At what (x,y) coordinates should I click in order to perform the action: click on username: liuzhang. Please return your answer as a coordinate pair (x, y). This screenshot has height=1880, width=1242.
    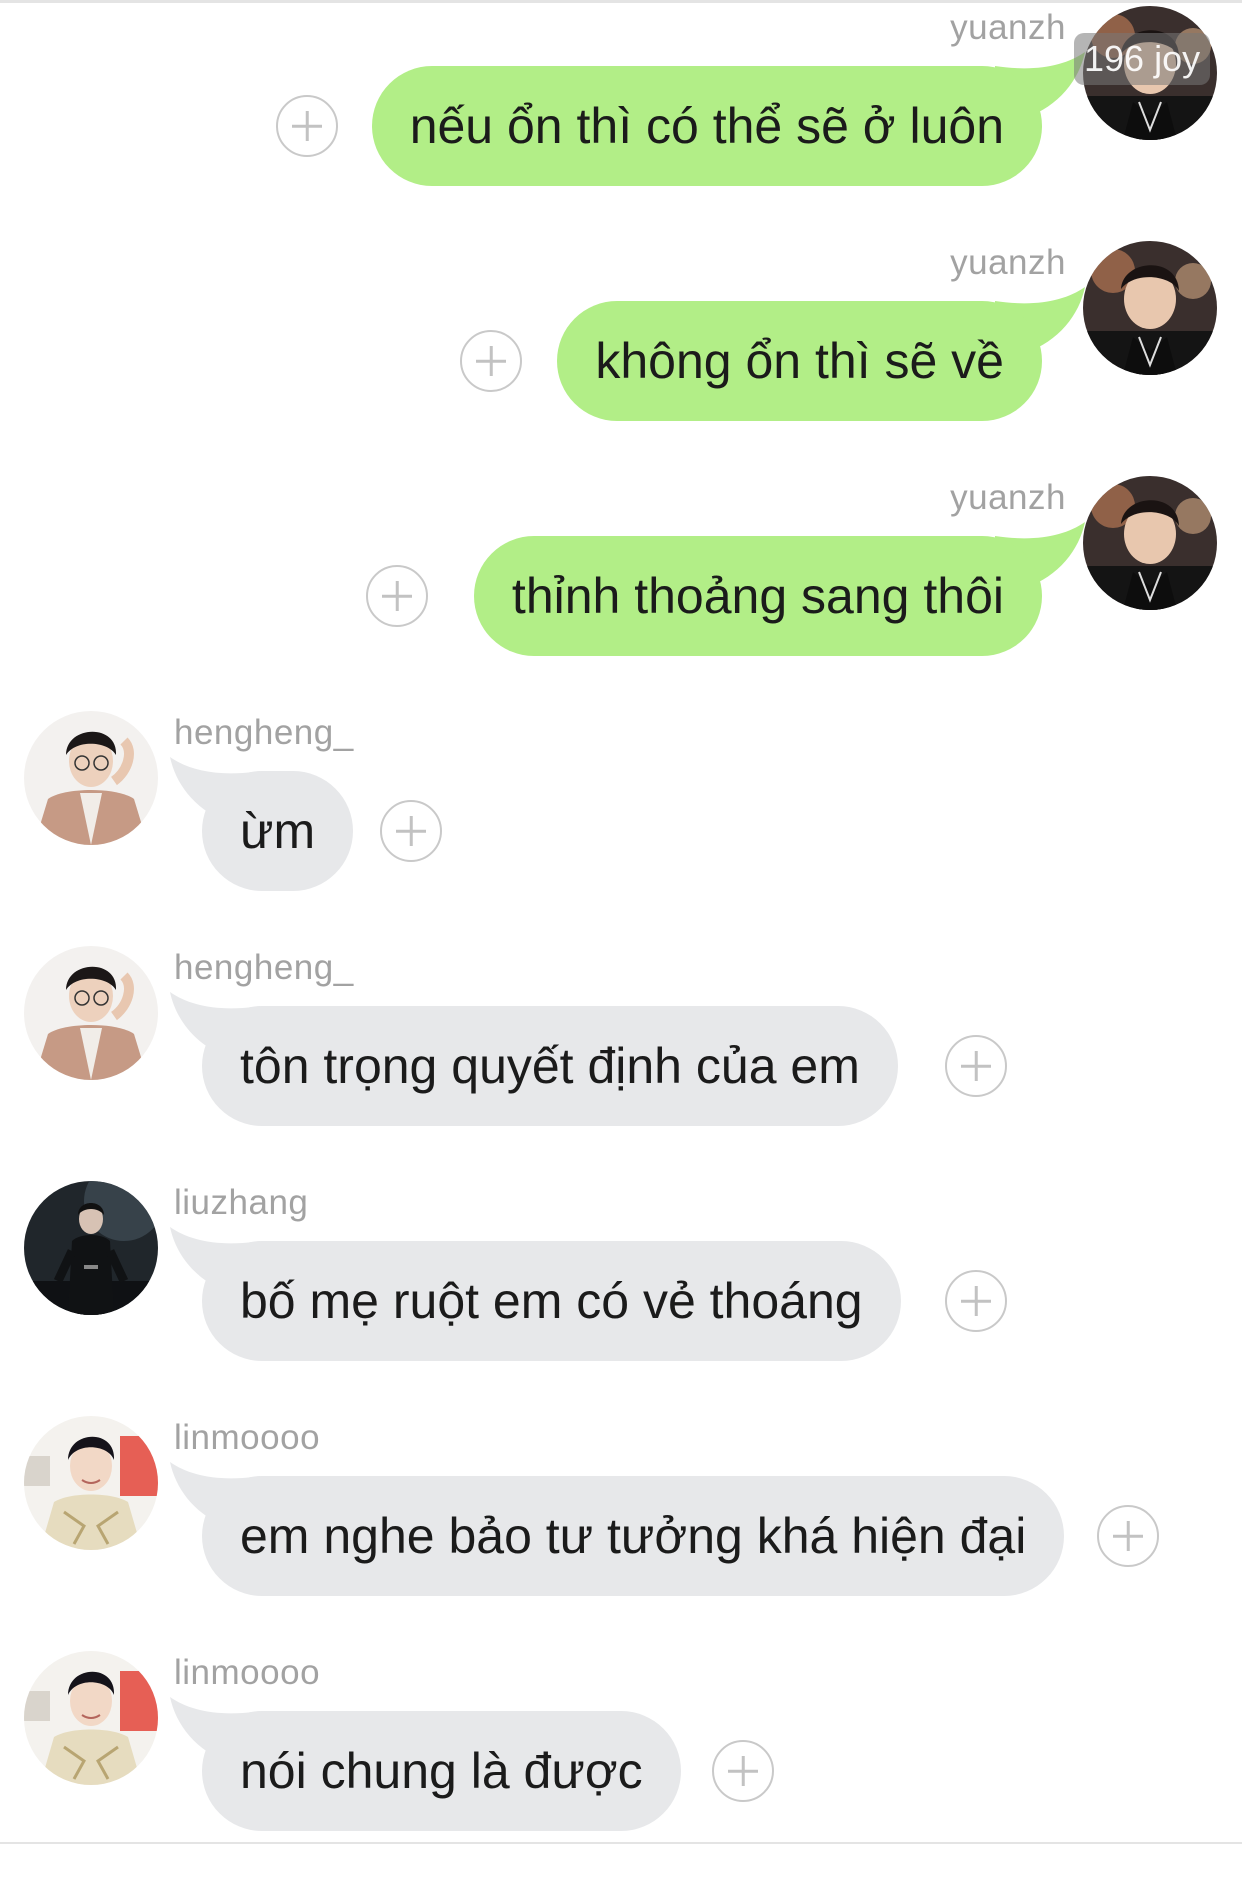
    Looking at the image, I should click on (241, 1202).